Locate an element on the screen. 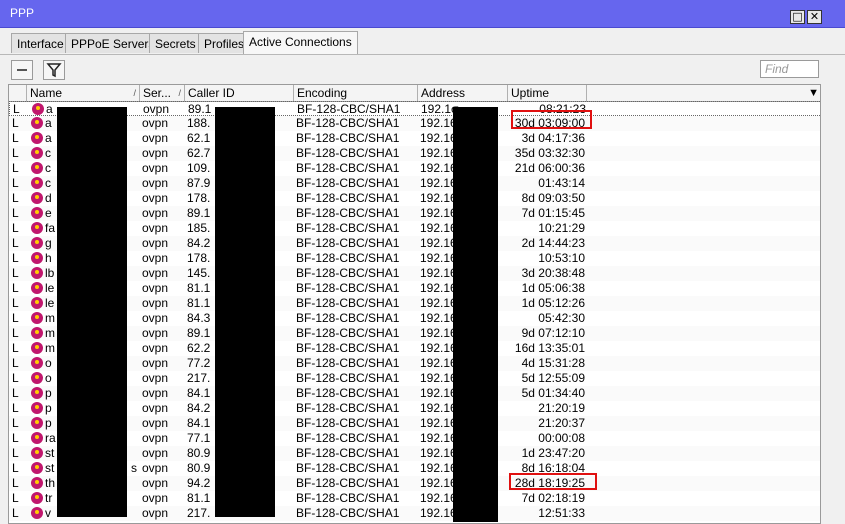 The image size is (845, 524). column-menu-icon: ▼ is located at coordinates (813, 93).